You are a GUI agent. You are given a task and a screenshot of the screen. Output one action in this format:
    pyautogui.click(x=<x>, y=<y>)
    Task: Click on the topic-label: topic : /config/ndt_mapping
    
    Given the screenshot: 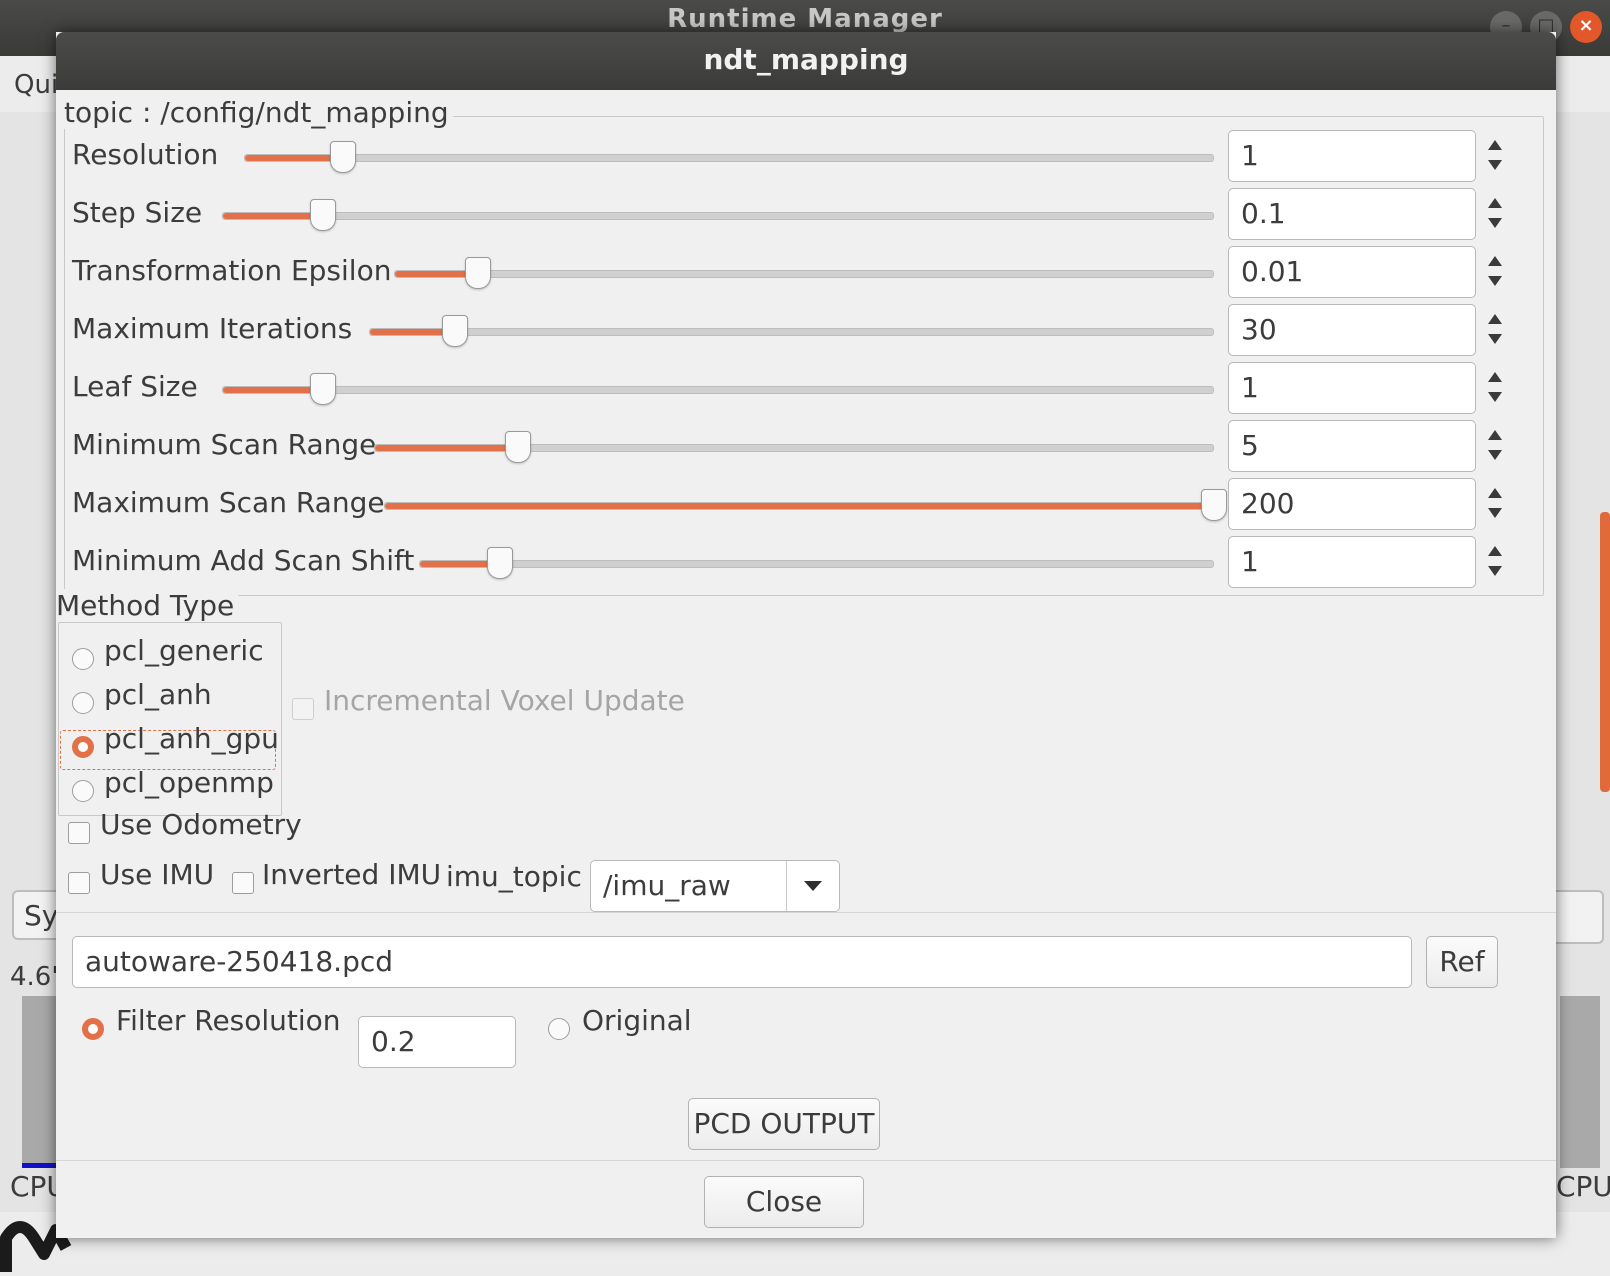 What is the action you would take?
    pyautogui.click(x=258, y=112)
    